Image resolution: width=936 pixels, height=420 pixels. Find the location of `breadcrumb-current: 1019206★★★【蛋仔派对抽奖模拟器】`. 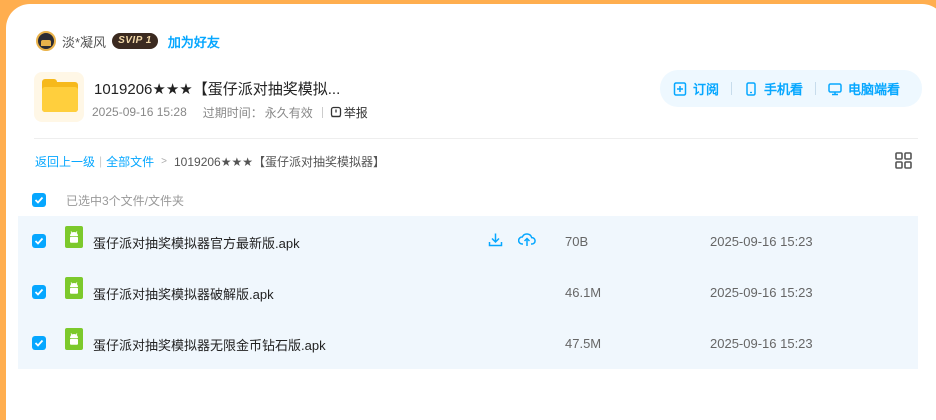

breadcrumb-current: 1019206★★★【蛋仔派对抽奖模拟器】 is located at coordinates (279, 161).